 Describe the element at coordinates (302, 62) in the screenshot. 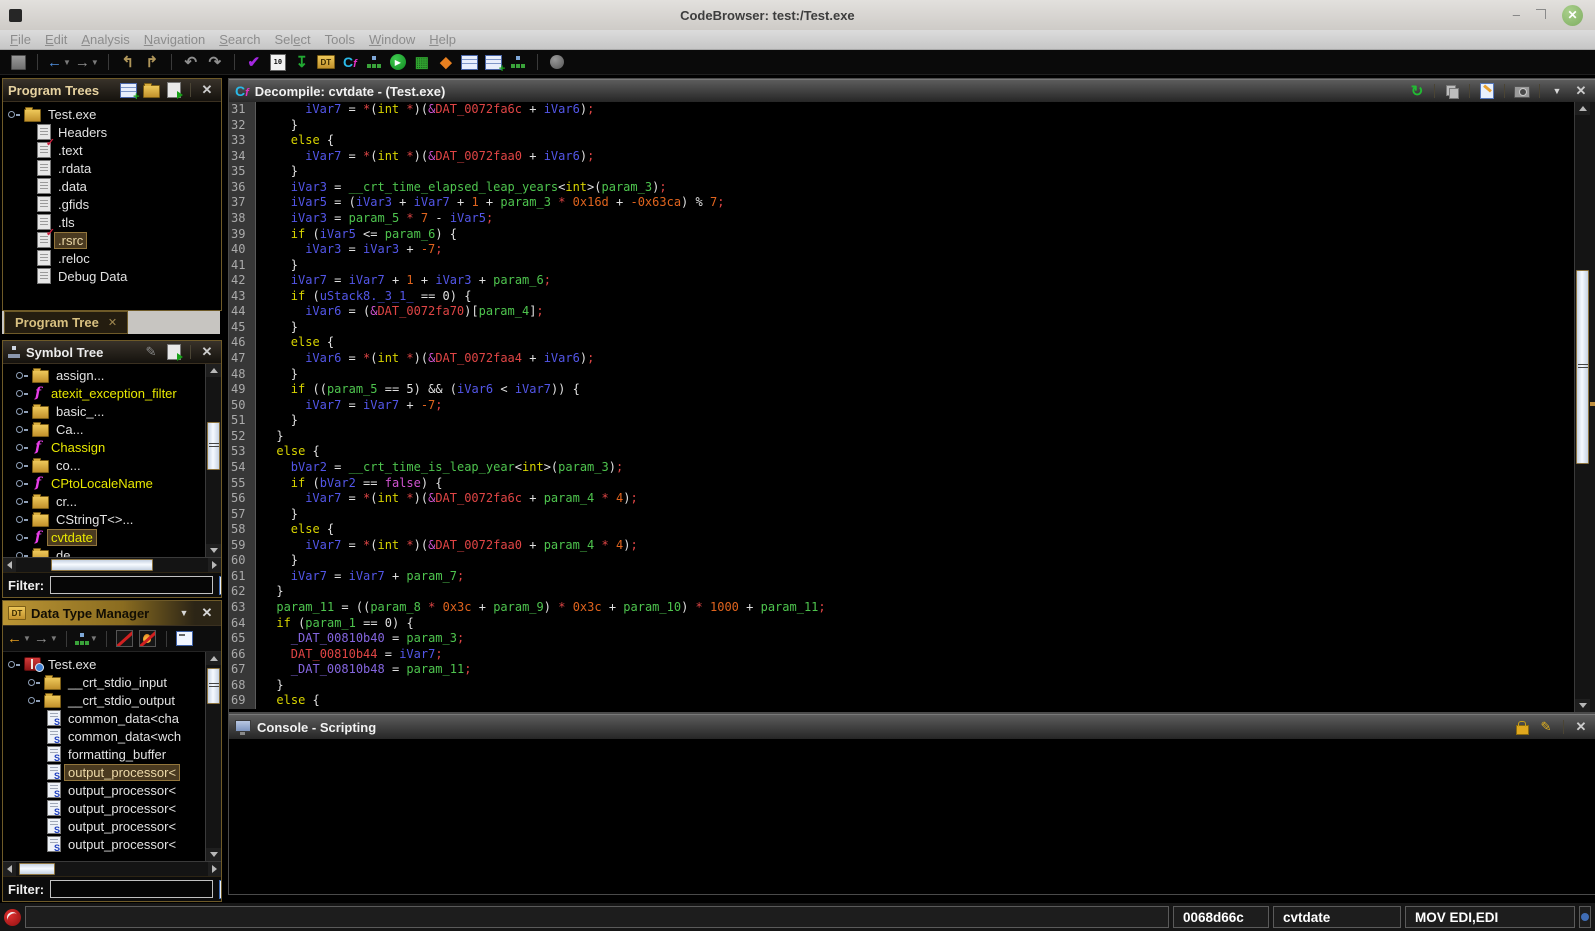

I see `import-icon: ↧` at that location.